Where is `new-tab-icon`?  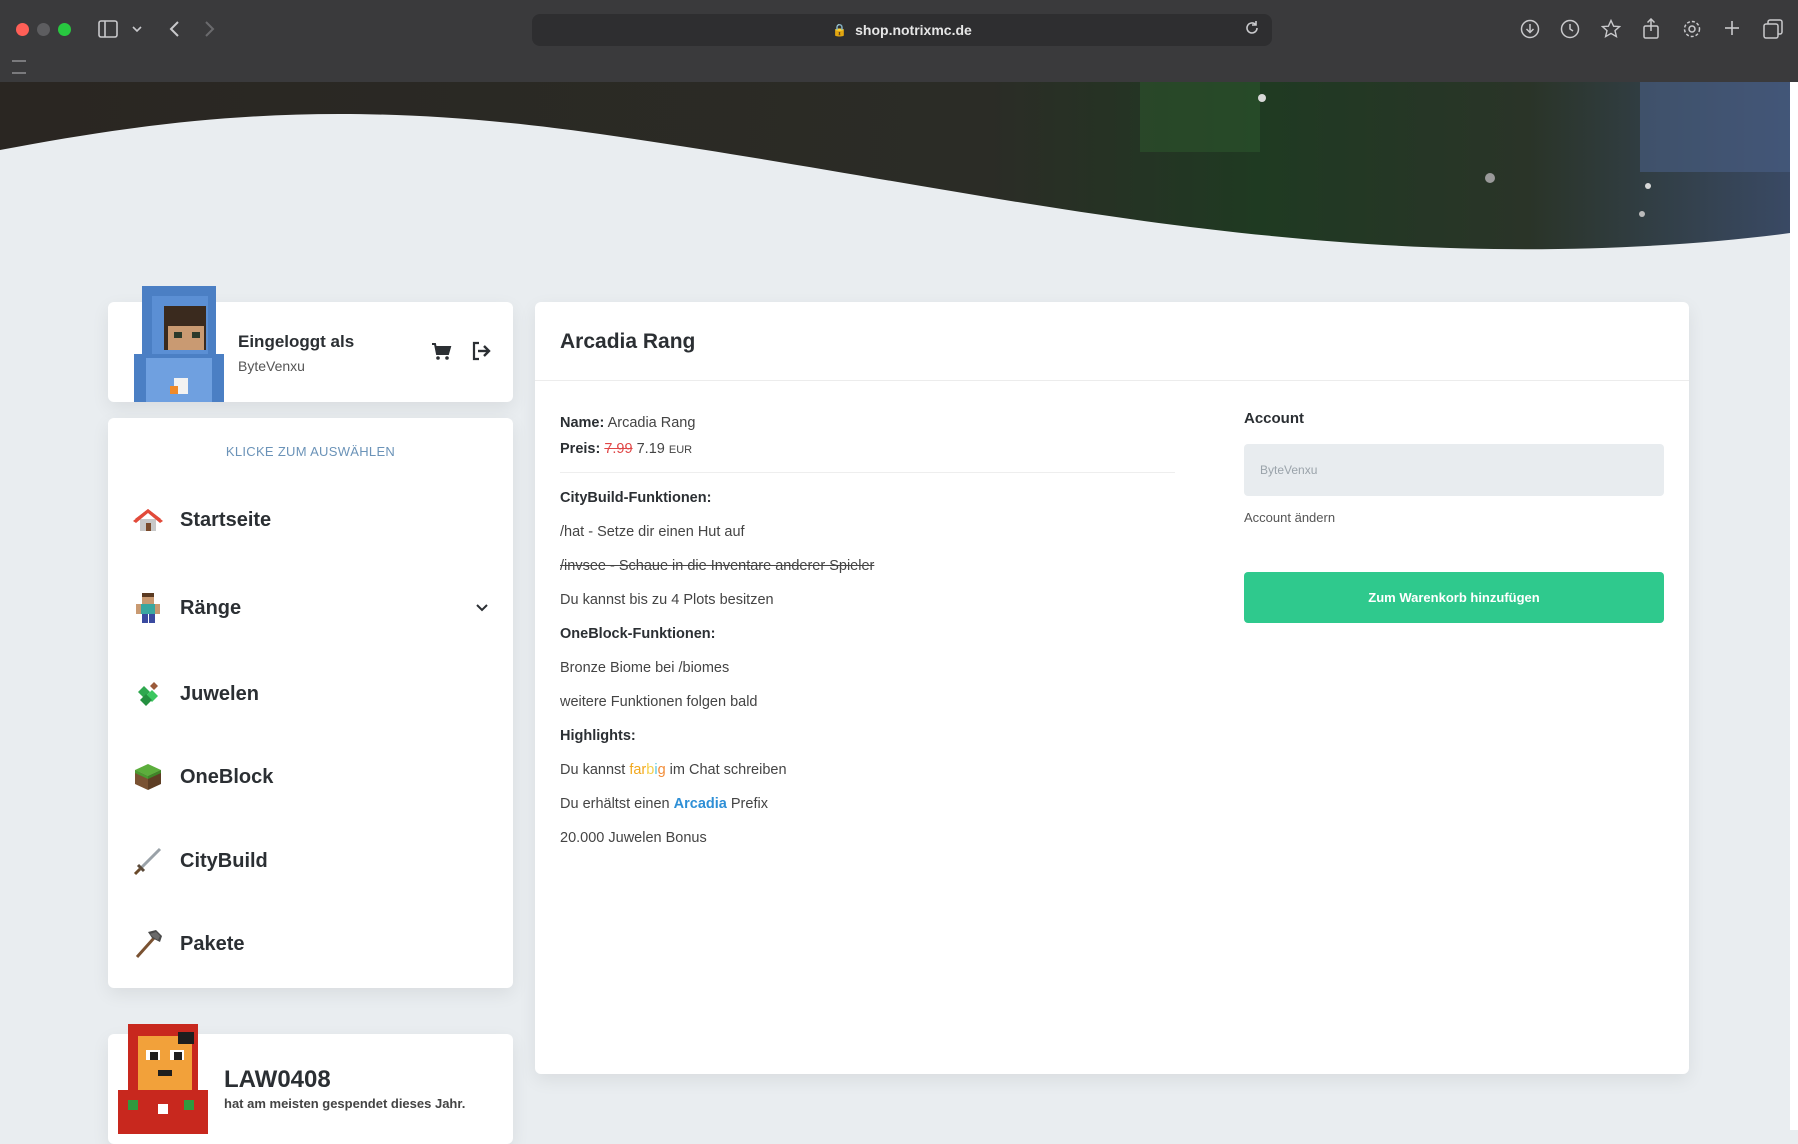 new-tab-icon is located at coordinates (1732, 28).